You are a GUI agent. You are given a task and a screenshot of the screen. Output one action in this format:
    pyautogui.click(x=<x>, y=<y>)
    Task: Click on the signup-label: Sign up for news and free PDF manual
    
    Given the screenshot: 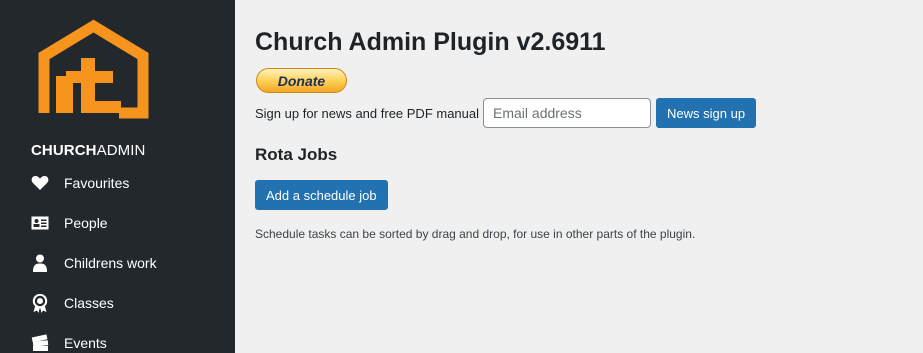 What is the action you would take?
    pyautogui.click(x=367, y=113)
    